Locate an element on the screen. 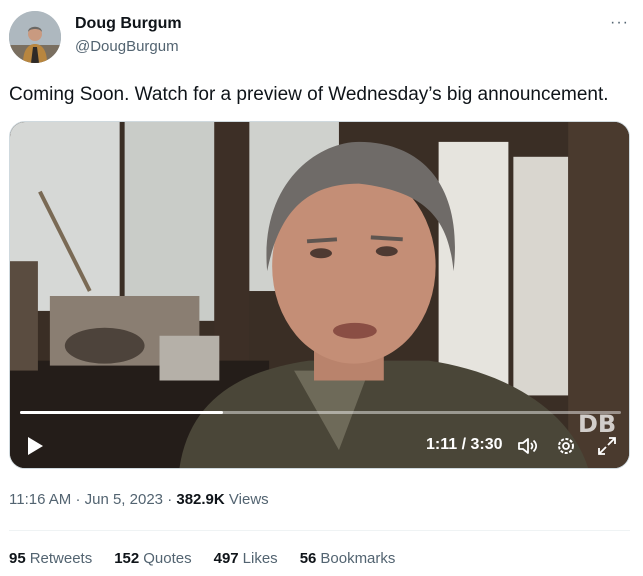 The image size is (643, 576). volume-icon is located at coordinates (527, 446).